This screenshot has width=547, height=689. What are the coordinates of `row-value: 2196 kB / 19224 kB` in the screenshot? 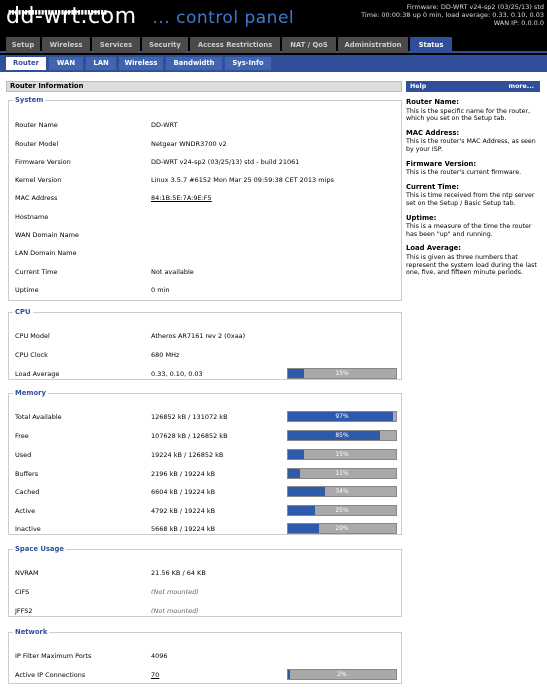 It's located at (183, 474).